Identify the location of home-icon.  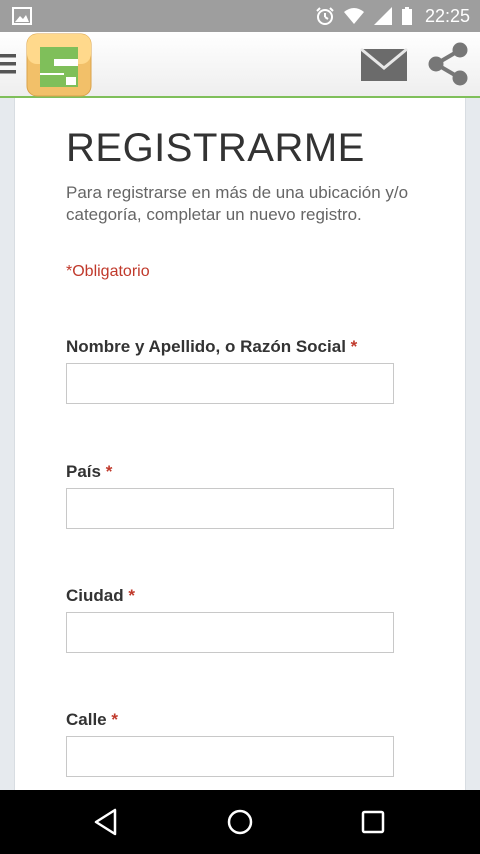
(240, 822).